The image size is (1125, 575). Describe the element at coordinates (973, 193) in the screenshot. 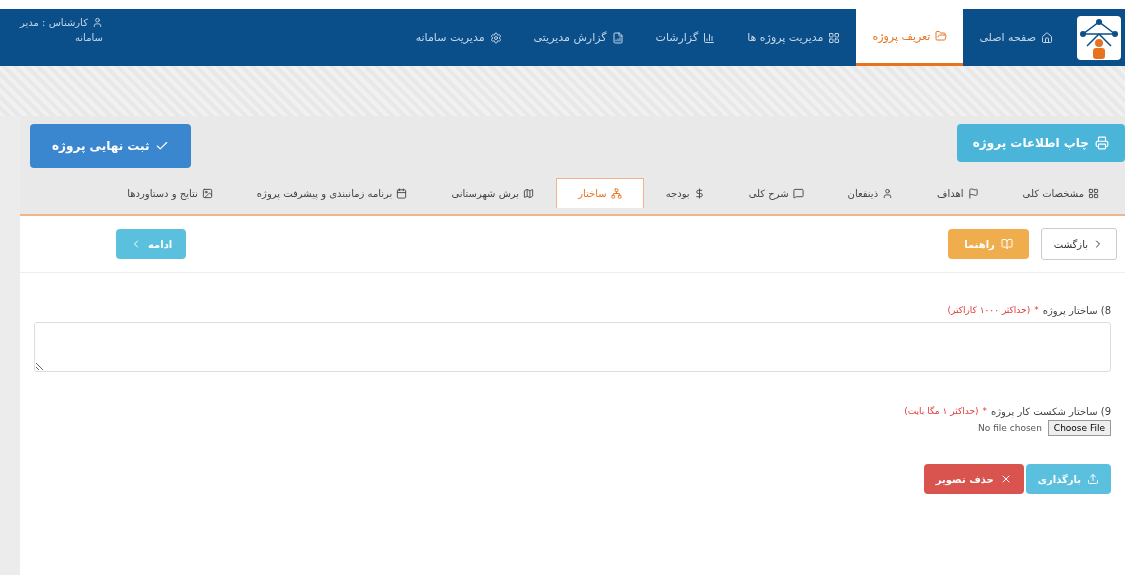

I see `flag-icon` at that location.